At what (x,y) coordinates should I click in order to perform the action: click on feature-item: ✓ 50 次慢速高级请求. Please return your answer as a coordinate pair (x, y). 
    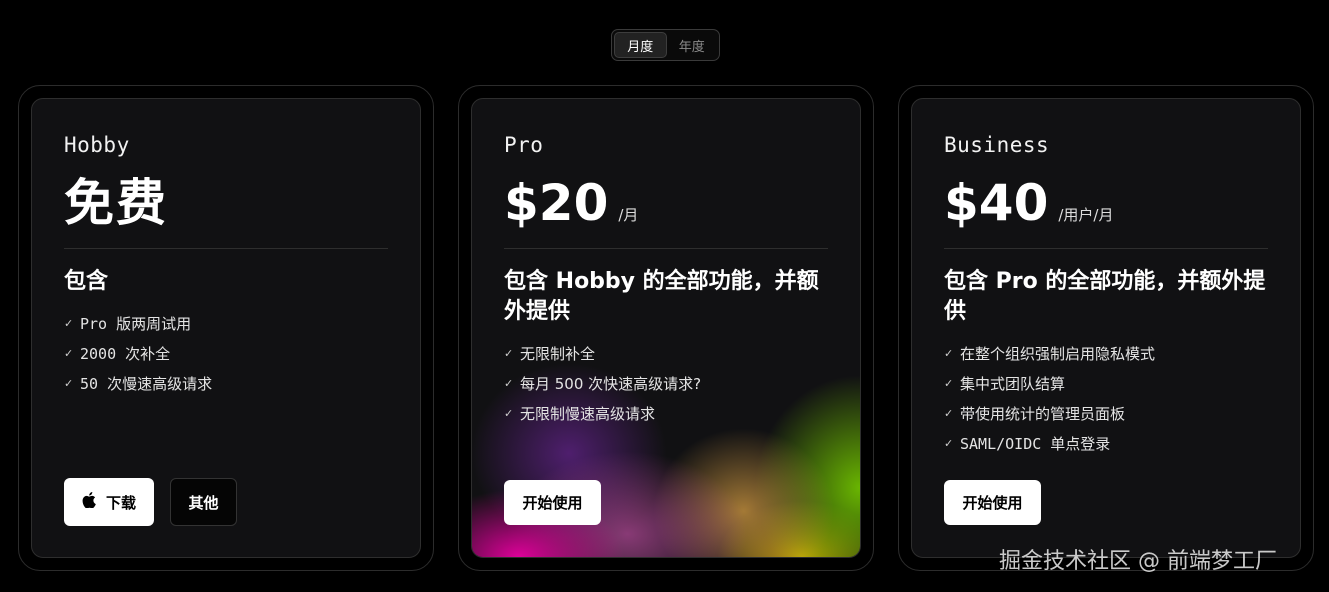
    Looking at the image, I should click on (138, 383).